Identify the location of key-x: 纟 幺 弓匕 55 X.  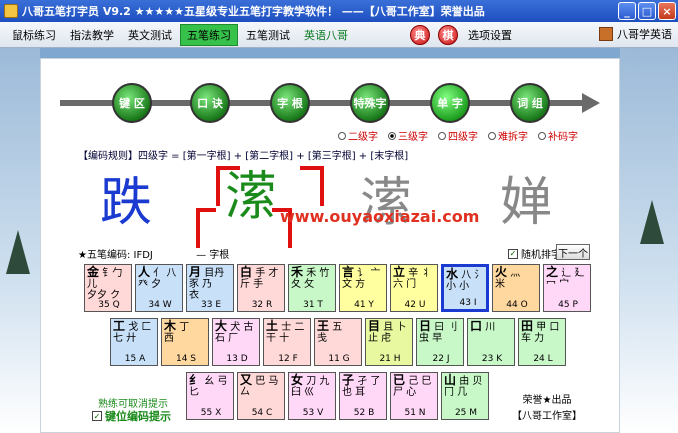
(210, 396).